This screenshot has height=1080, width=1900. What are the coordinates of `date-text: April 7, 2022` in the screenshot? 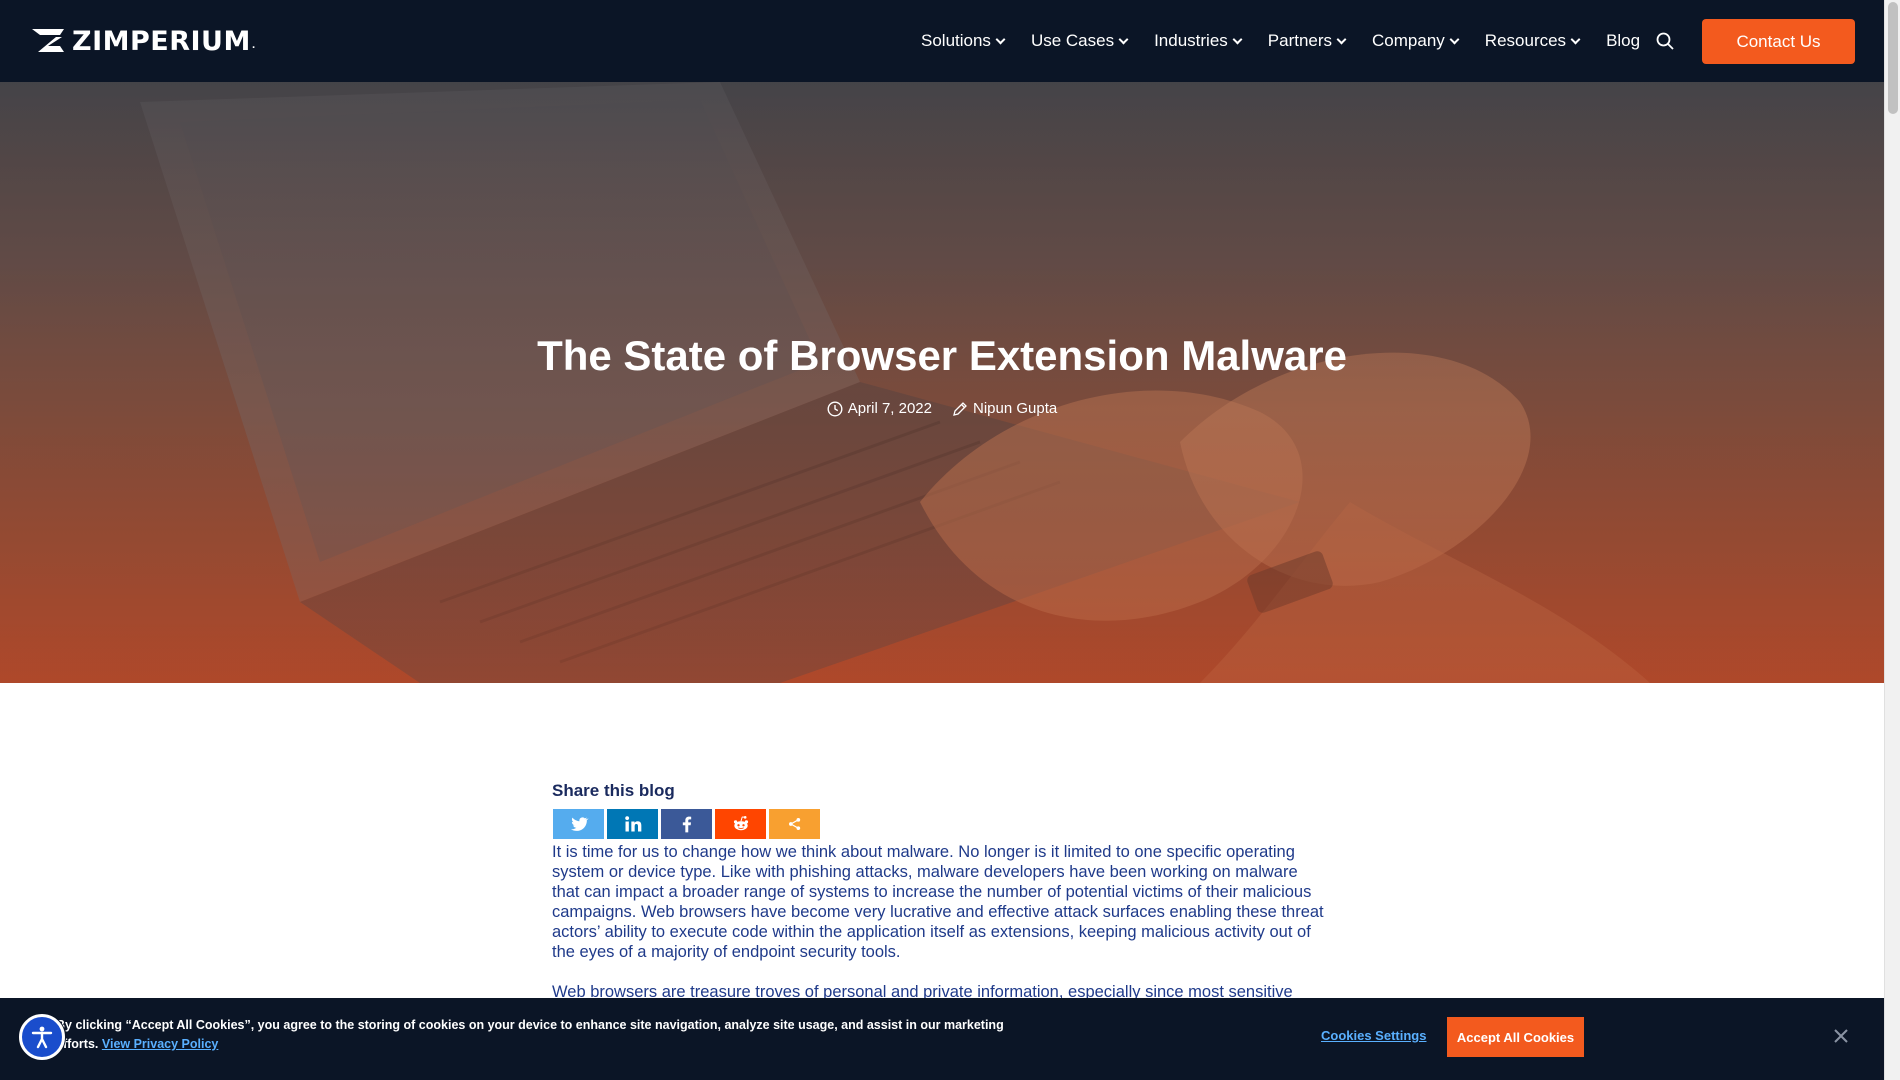 It's located at (889, 408).